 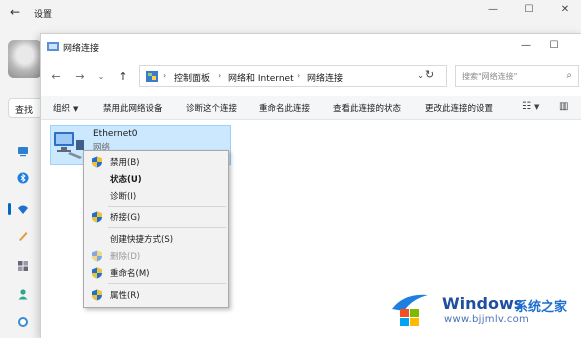 I want to click on menu-item-create-shortcut: 创建快捷方式(S), so click(x=156, y=239).